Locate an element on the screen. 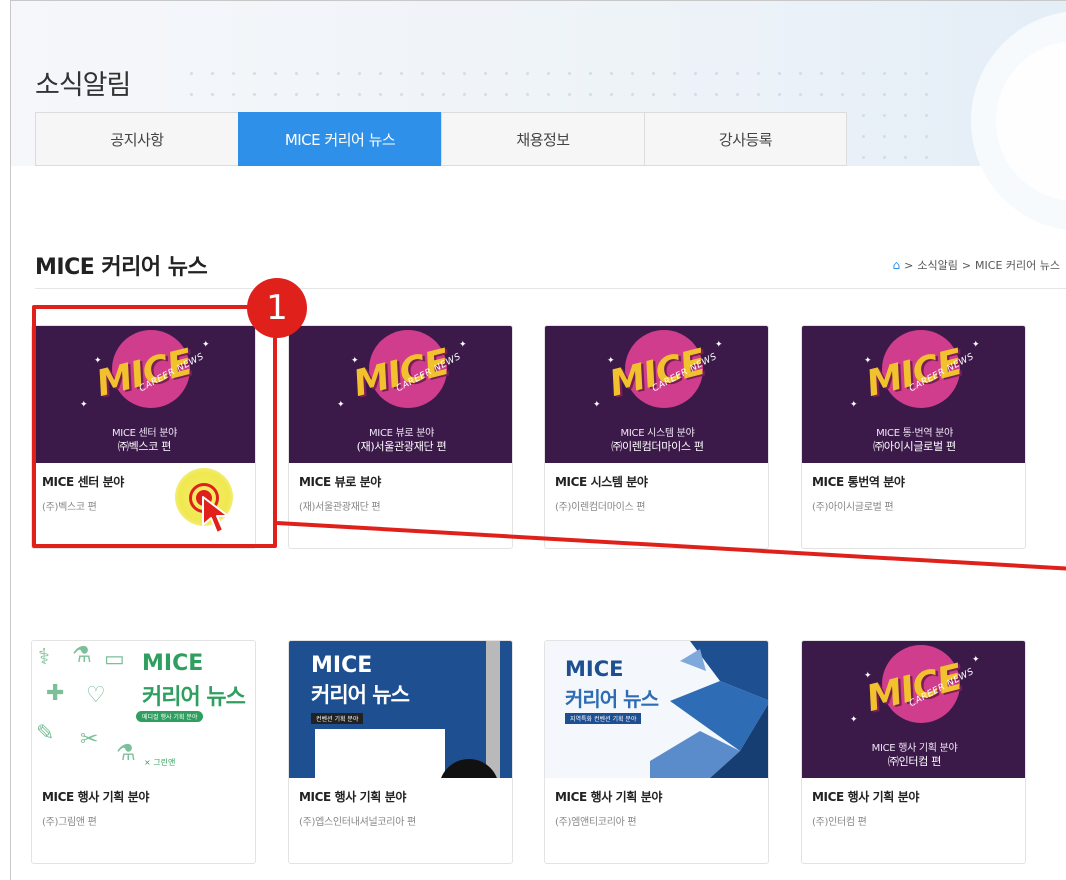 The height and width of the screenshot is (880, 1066). card-subtitle: (주)아이시글로벌 편 is located at coordinates (853, 507).